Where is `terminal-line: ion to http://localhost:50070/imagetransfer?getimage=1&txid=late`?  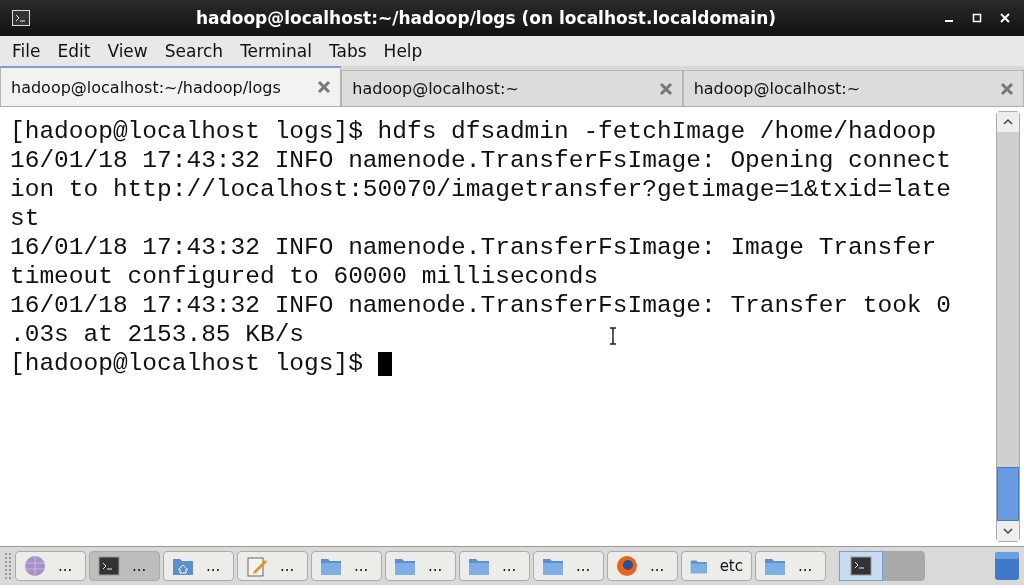
terminal-line: ion to http://localhost:50070/imagetransfer?getimage=1&txid=late is located at coordinates (480, 189).